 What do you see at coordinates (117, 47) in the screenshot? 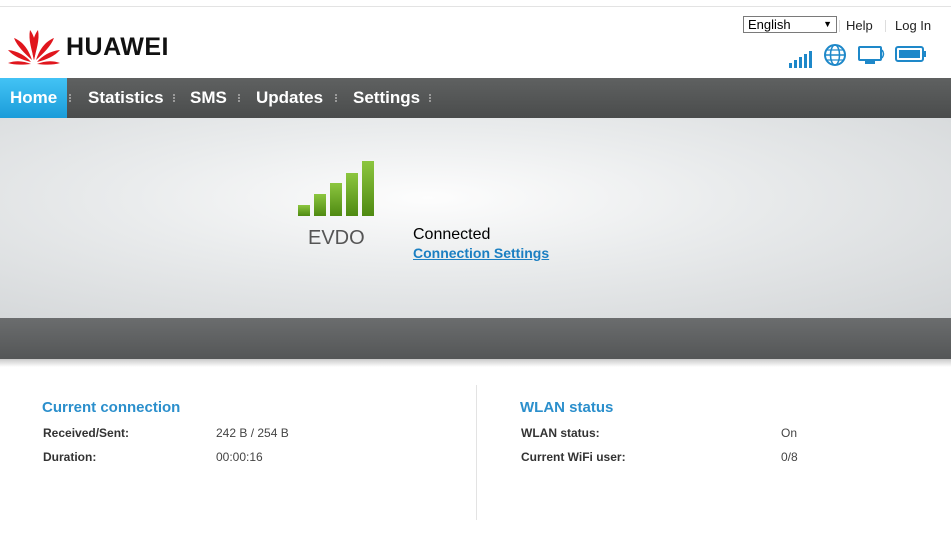
I see `brand-name: HUAWEI` at bounding box center [117, 47].